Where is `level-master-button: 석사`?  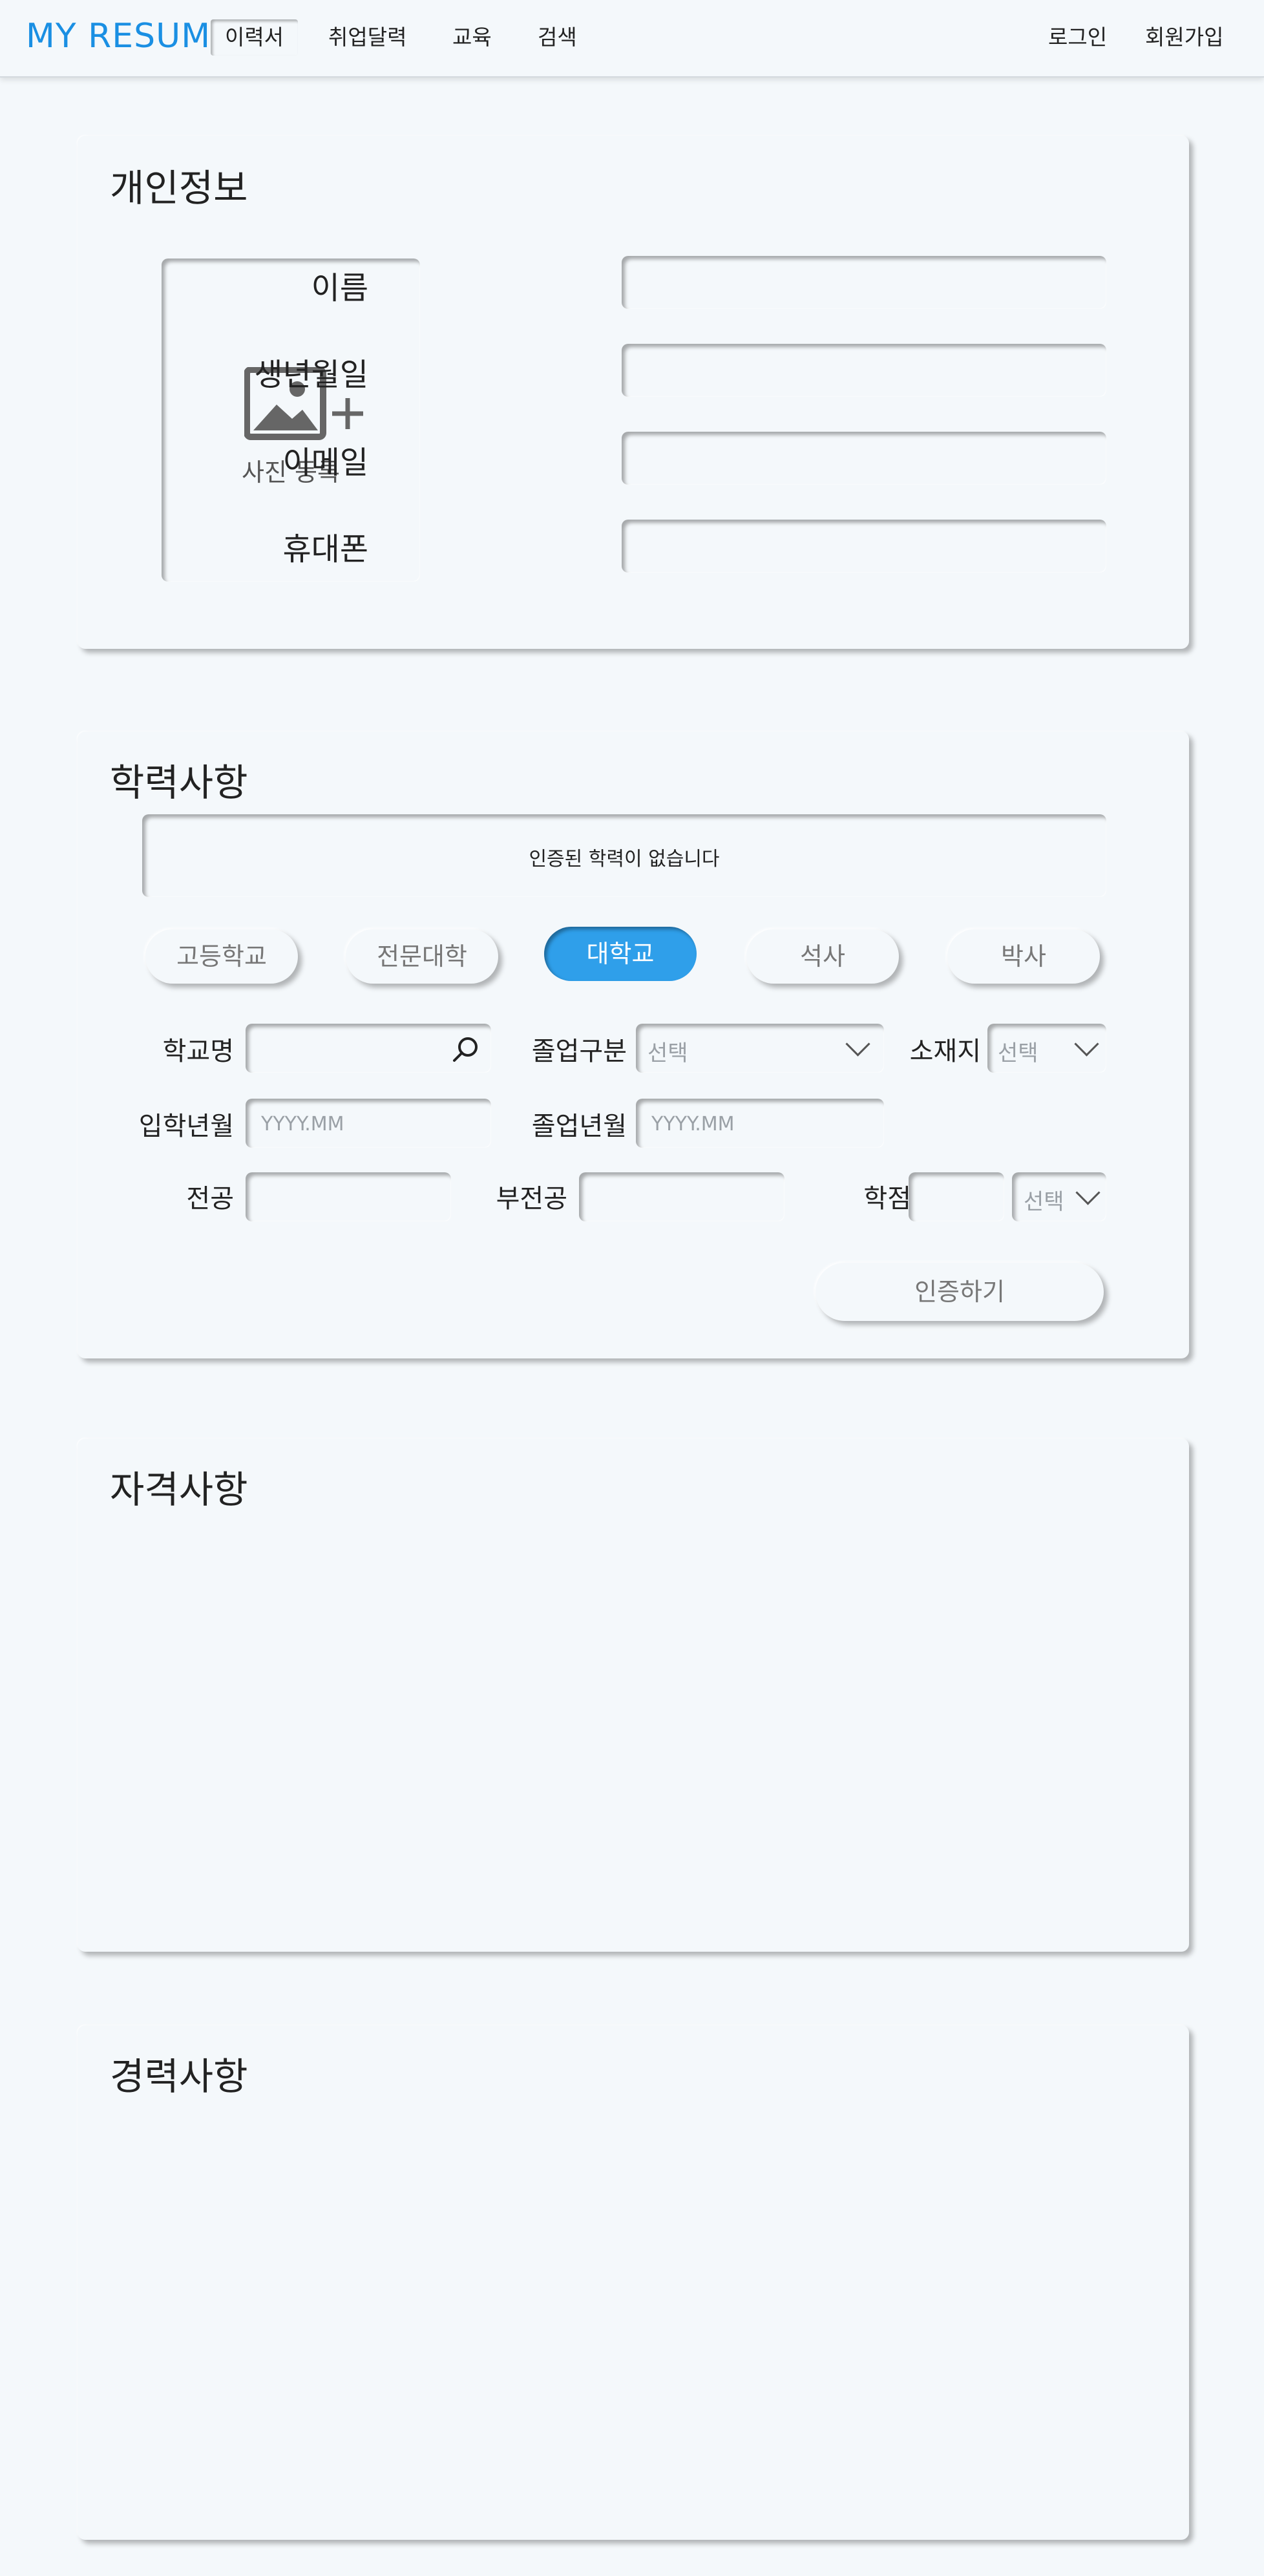 level-master-button: 석사 is located at coordinates (822, 956).